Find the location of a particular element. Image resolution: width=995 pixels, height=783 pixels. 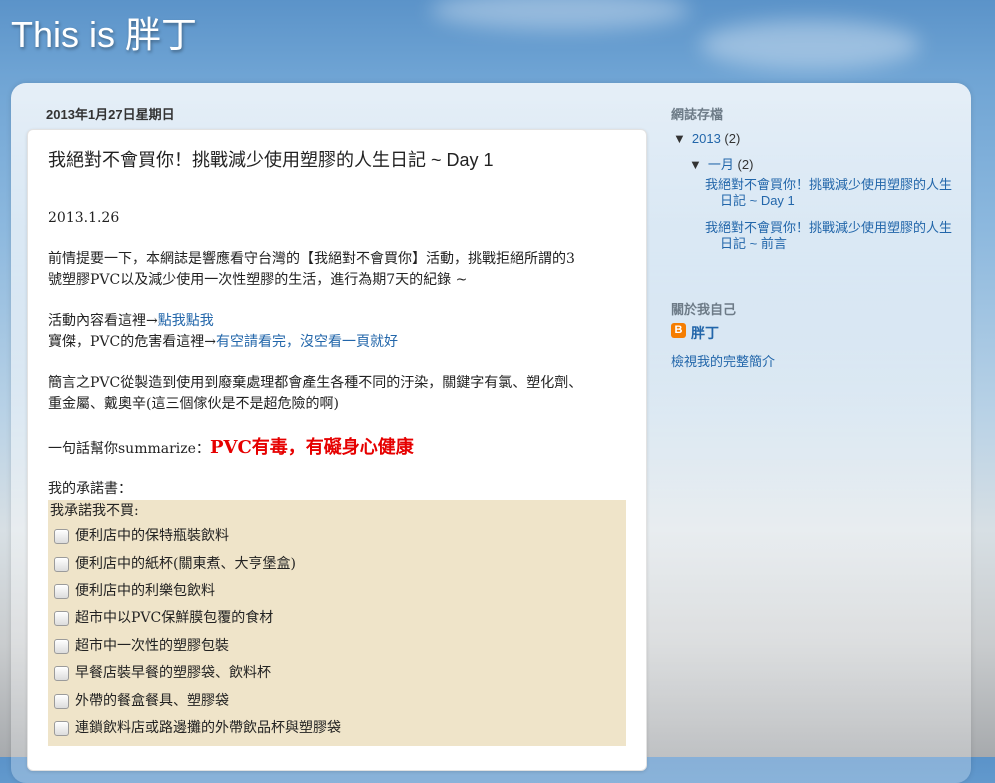

post-date-line: 2013.1.26 is located at coordinates (84, 218).